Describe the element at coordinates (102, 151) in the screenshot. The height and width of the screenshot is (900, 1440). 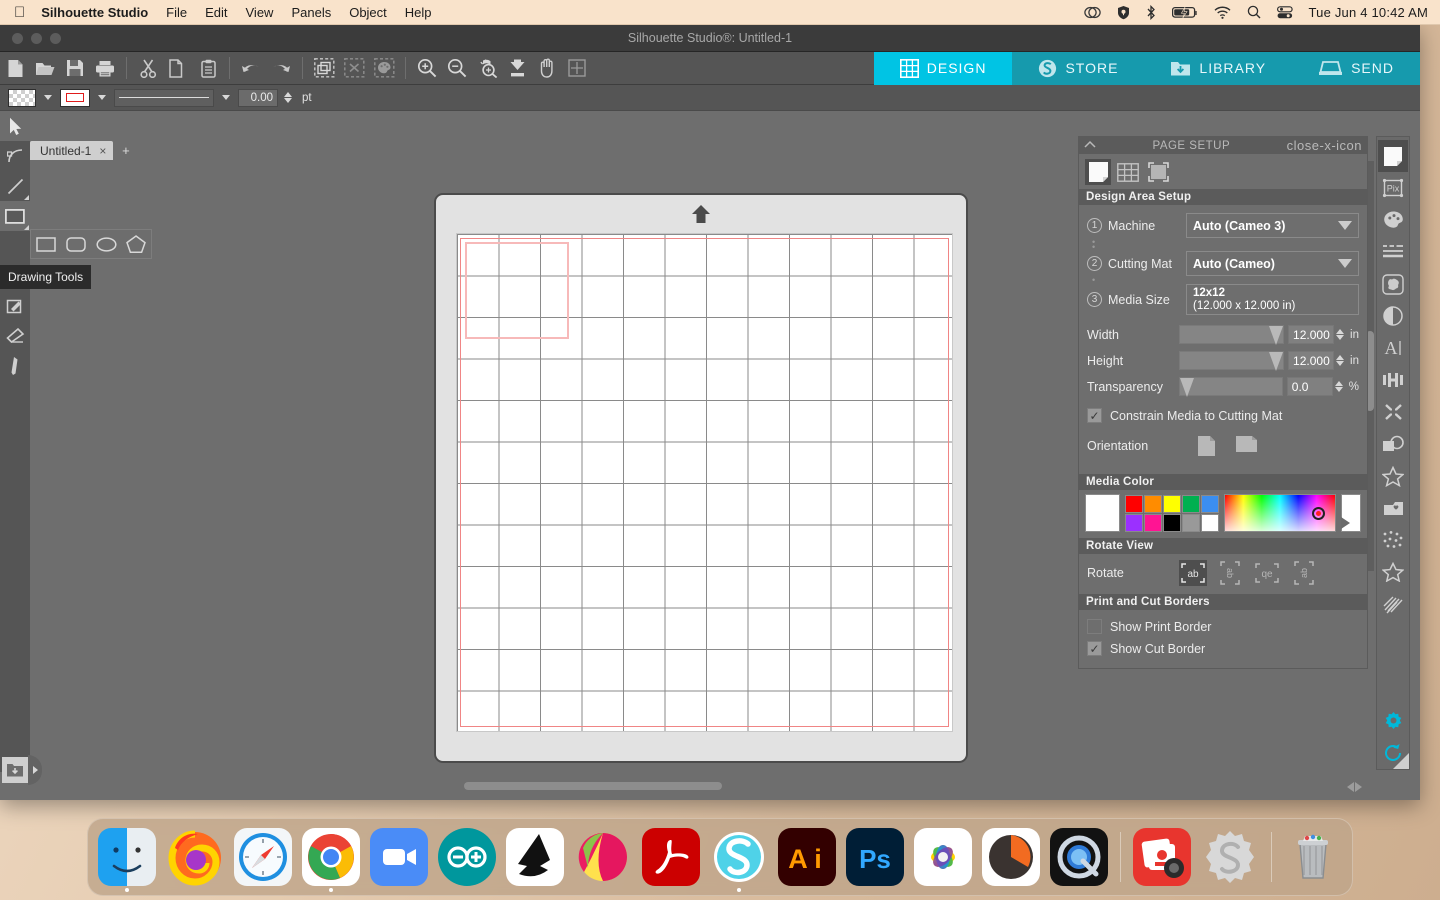
I see `close-tab-icon: ×` at that location.